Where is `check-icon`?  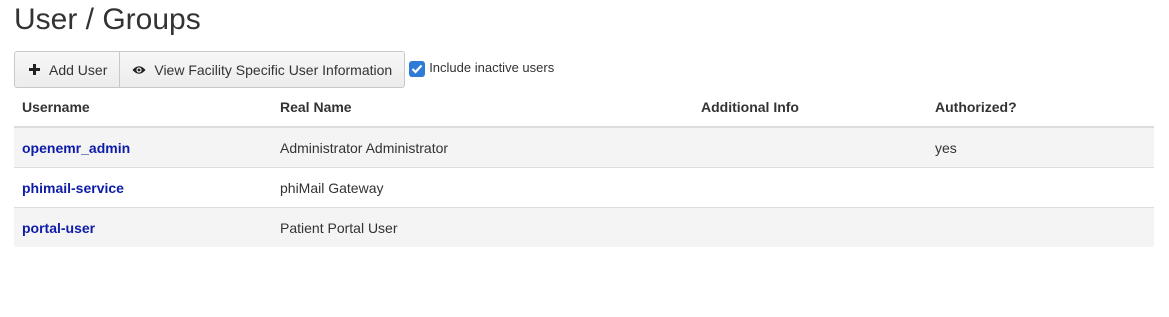 check-icon is located at coordinates (417, 69).